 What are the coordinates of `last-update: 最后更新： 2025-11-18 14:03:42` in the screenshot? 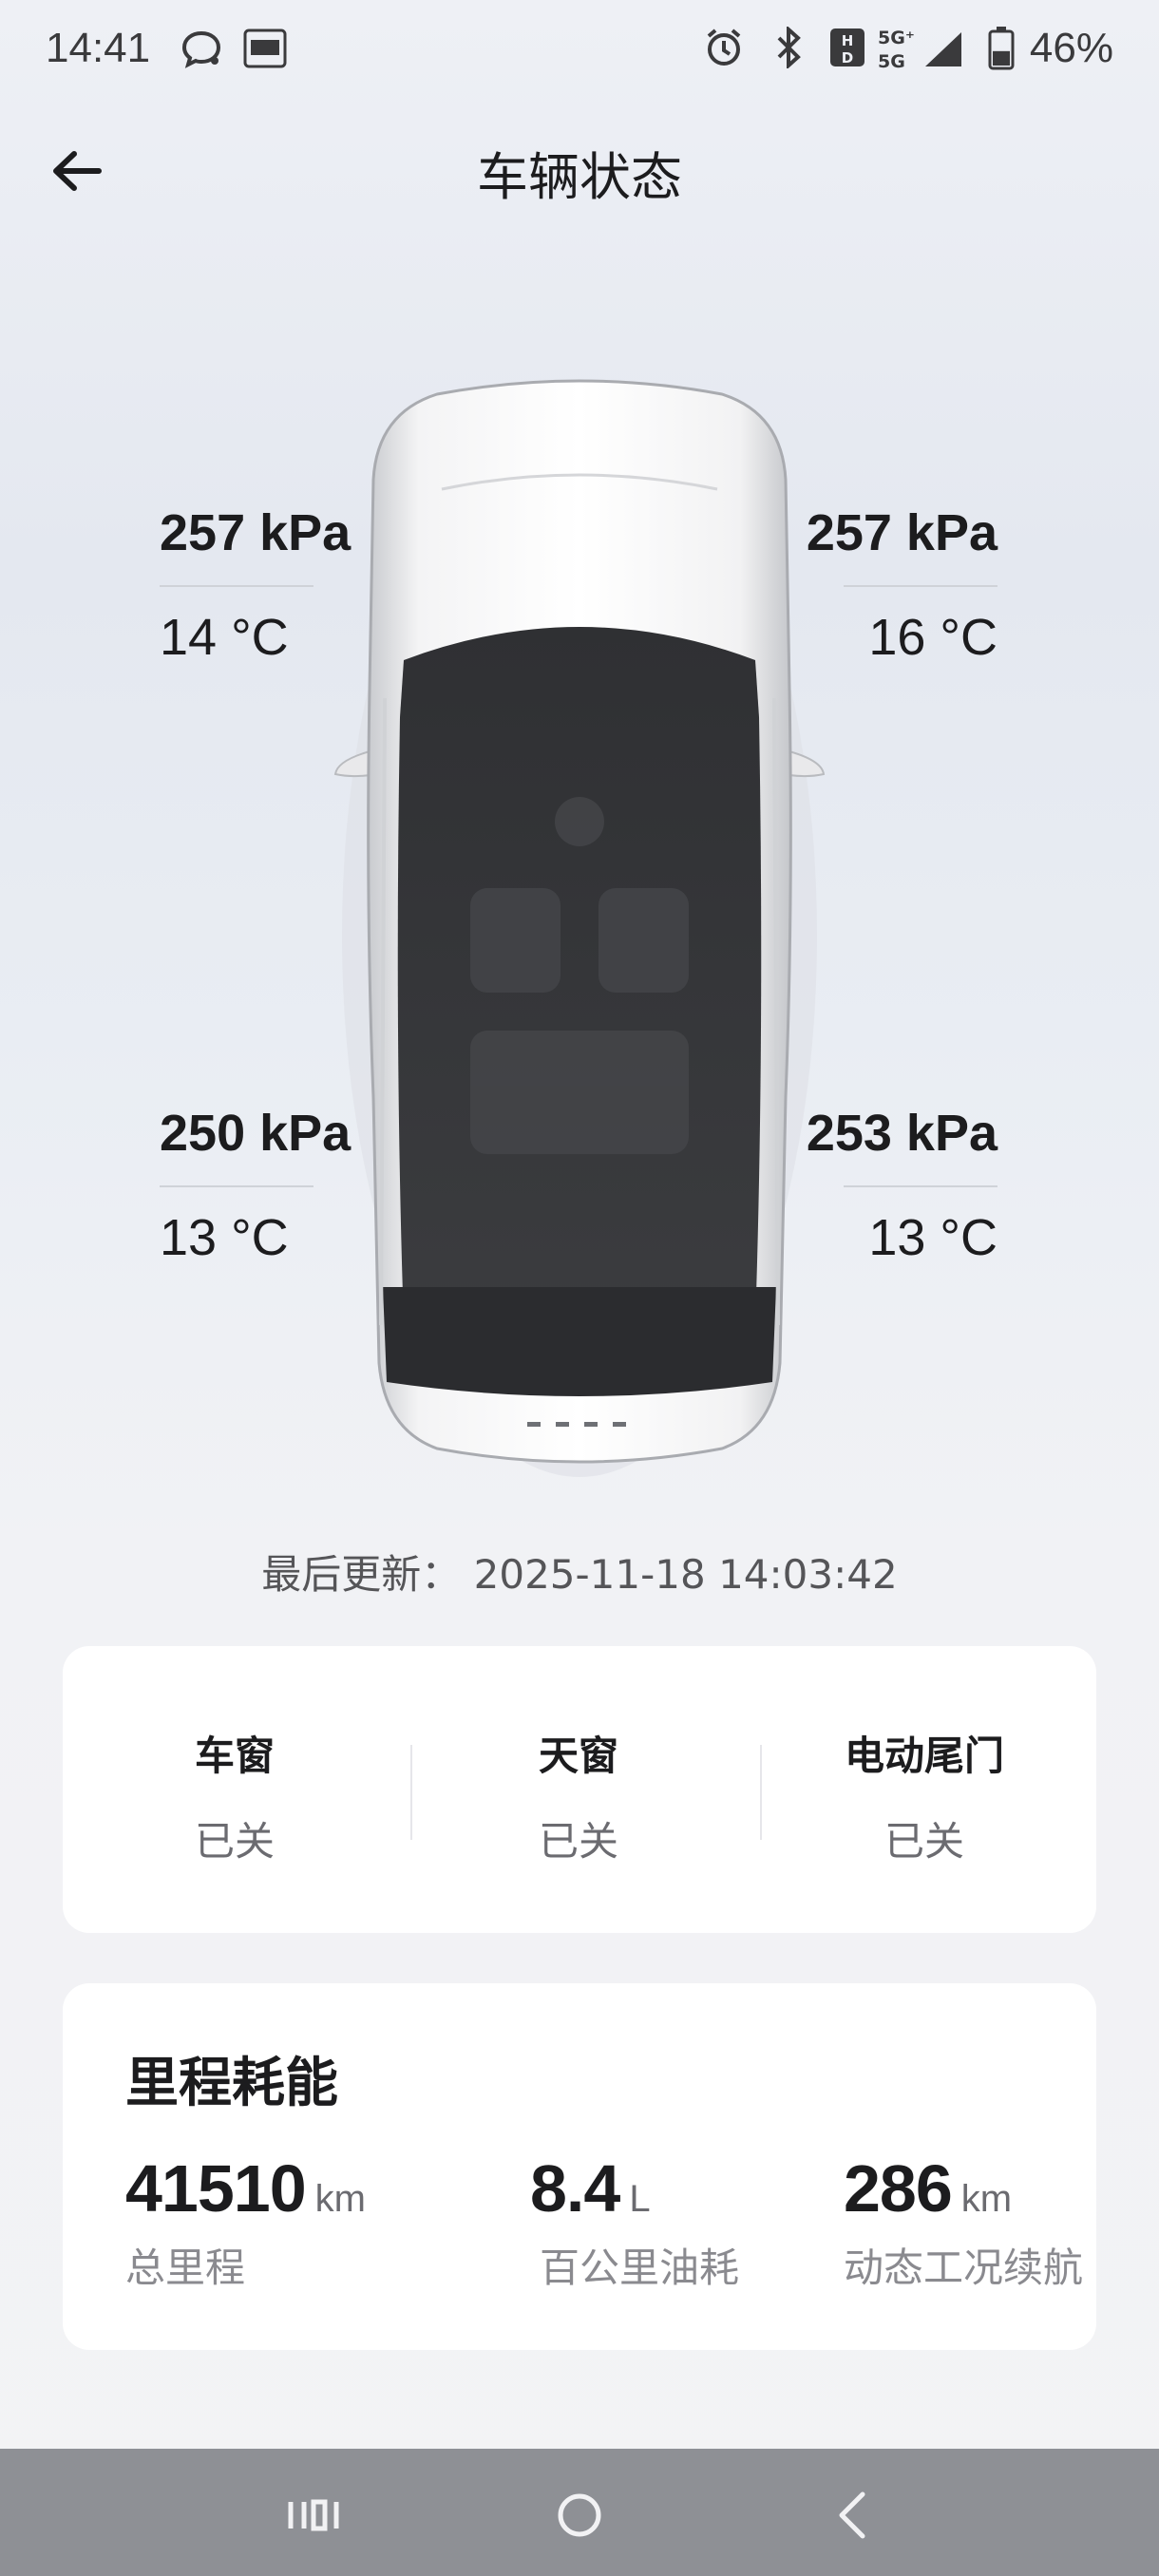 It's located at (579, 1572).